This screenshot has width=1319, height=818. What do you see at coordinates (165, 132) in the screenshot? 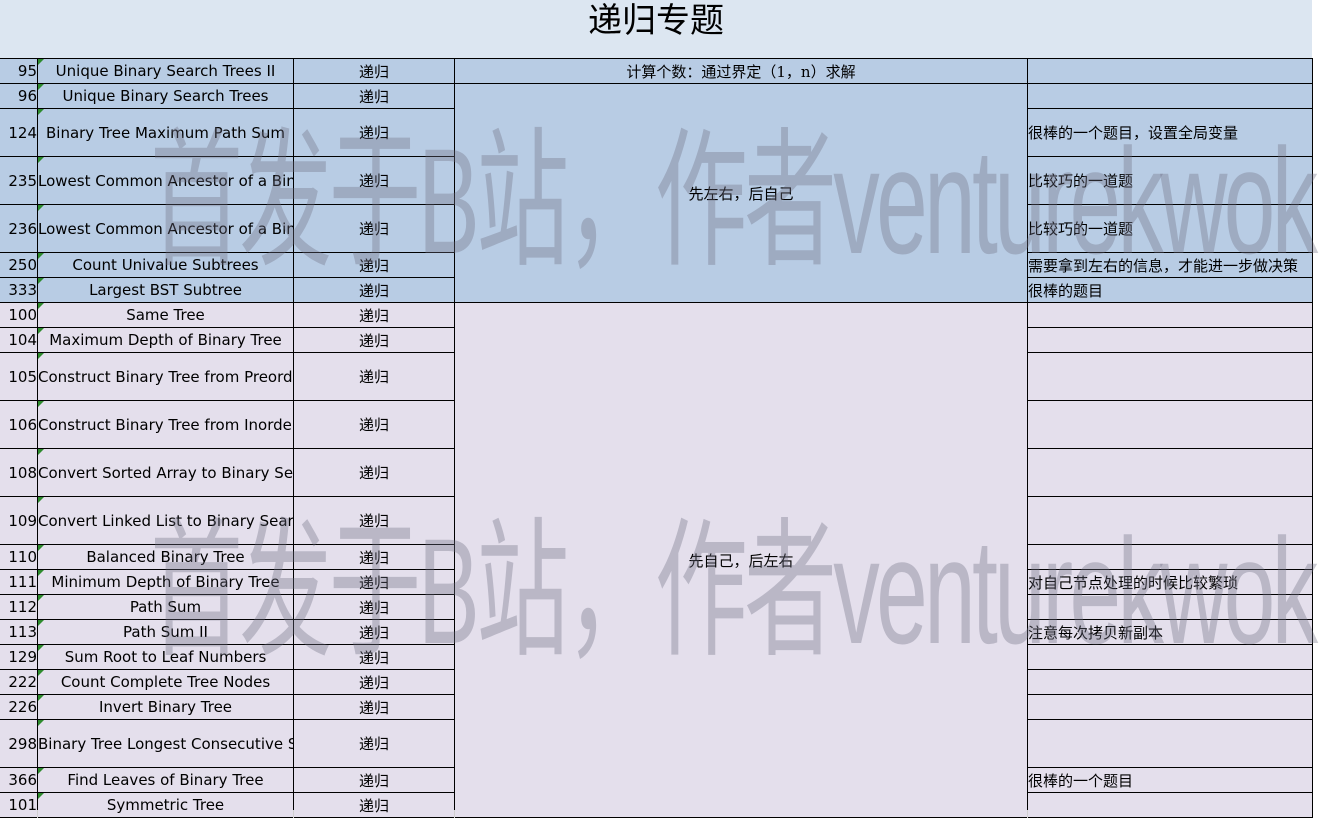
I see `problem-name: Binary Tree Maximum Path Sum` at bounding box center [165, 132].